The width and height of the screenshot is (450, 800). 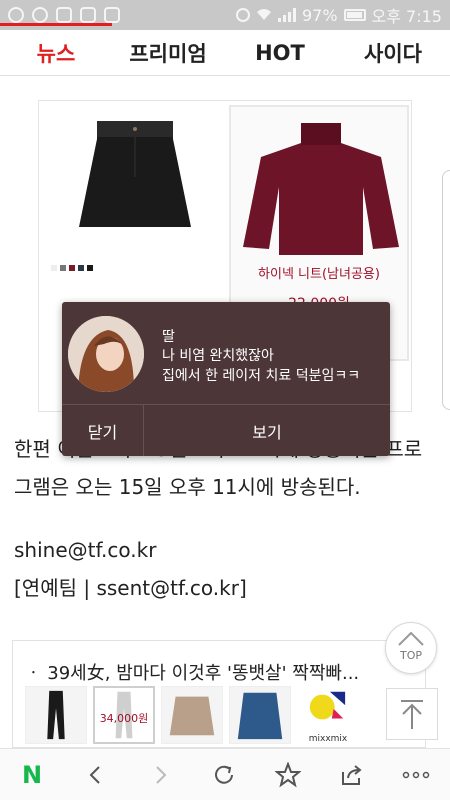 What do you see at coordinates (130, 586) in the screenshot?
I see `team-email: [연예팀 | ssent@tf.co.kr]` at bounding box center [130, 586].